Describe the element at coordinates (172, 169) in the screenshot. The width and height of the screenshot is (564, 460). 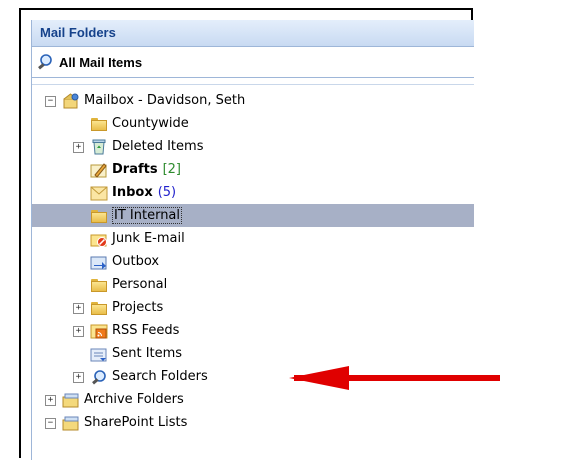
I see `unread-count: [2]` at that location.